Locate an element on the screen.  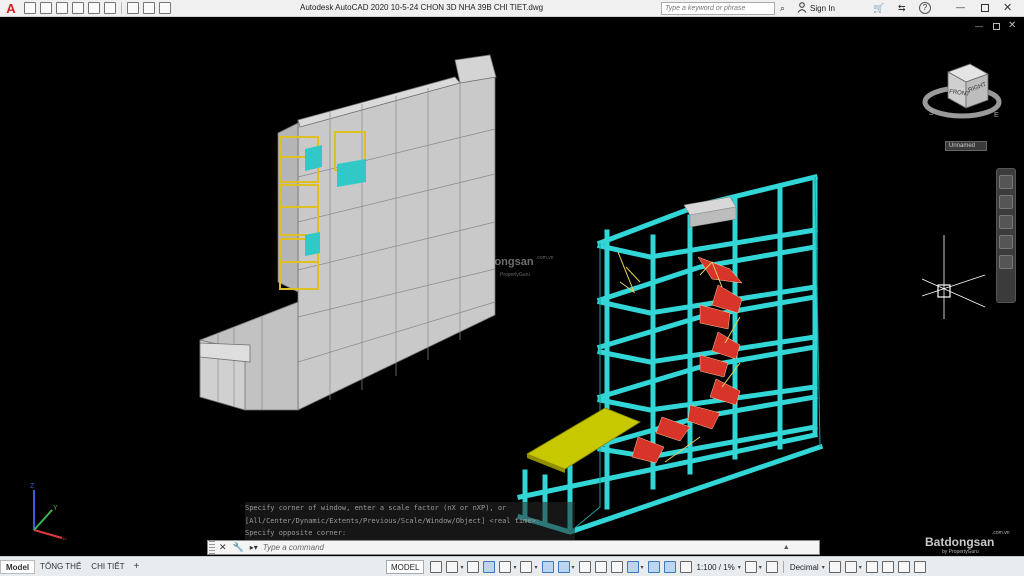
save-as-icon is located at coordinates (78, 8).